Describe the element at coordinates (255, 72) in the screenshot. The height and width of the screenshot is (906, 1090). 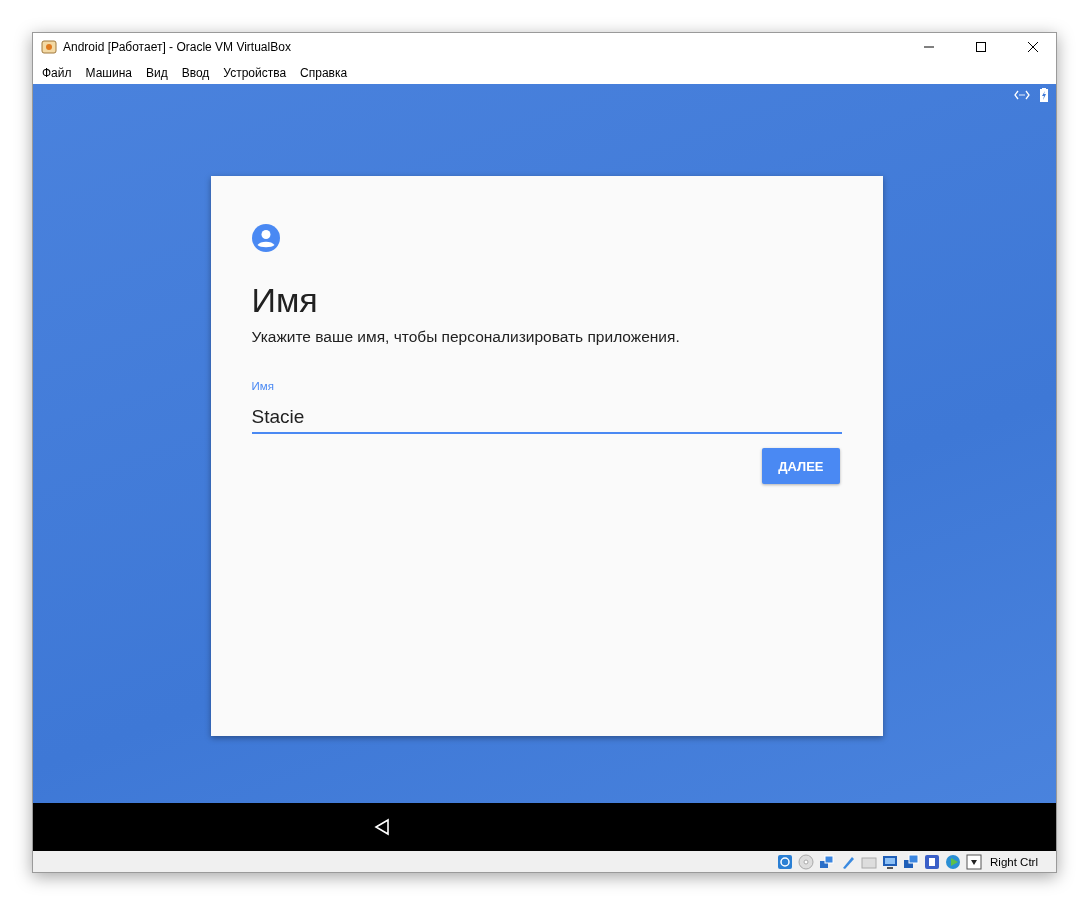
I see `menu-item: Устройства` at that location.